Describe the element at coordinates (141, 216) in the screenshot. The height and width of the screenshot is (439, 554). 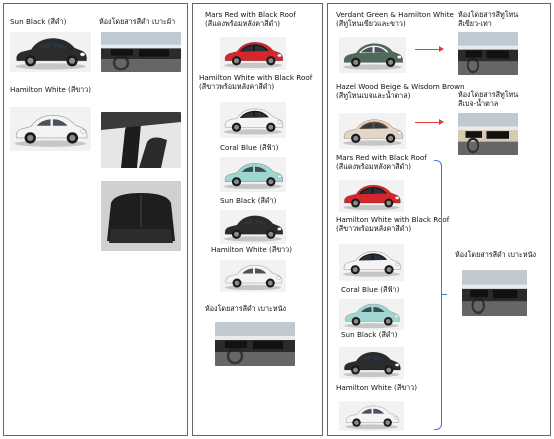
I see `interior-rear-seat-image` at that location.